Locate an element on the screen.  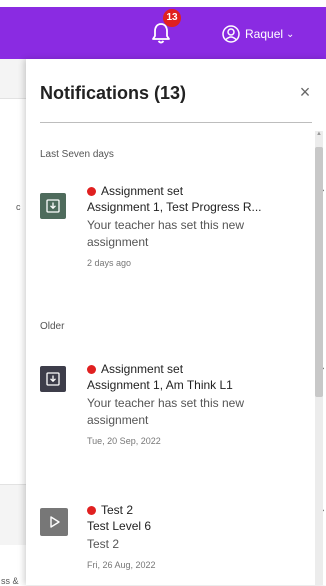
divider is located at coordinates (176, 122).